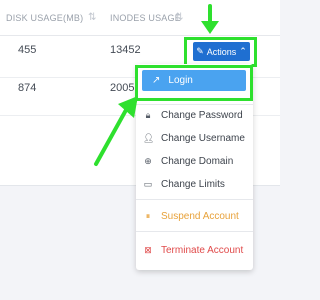 The image size is (320, 300). I want to click on column-header-inodes-usage: INODES USAGE, so click(145, 18).